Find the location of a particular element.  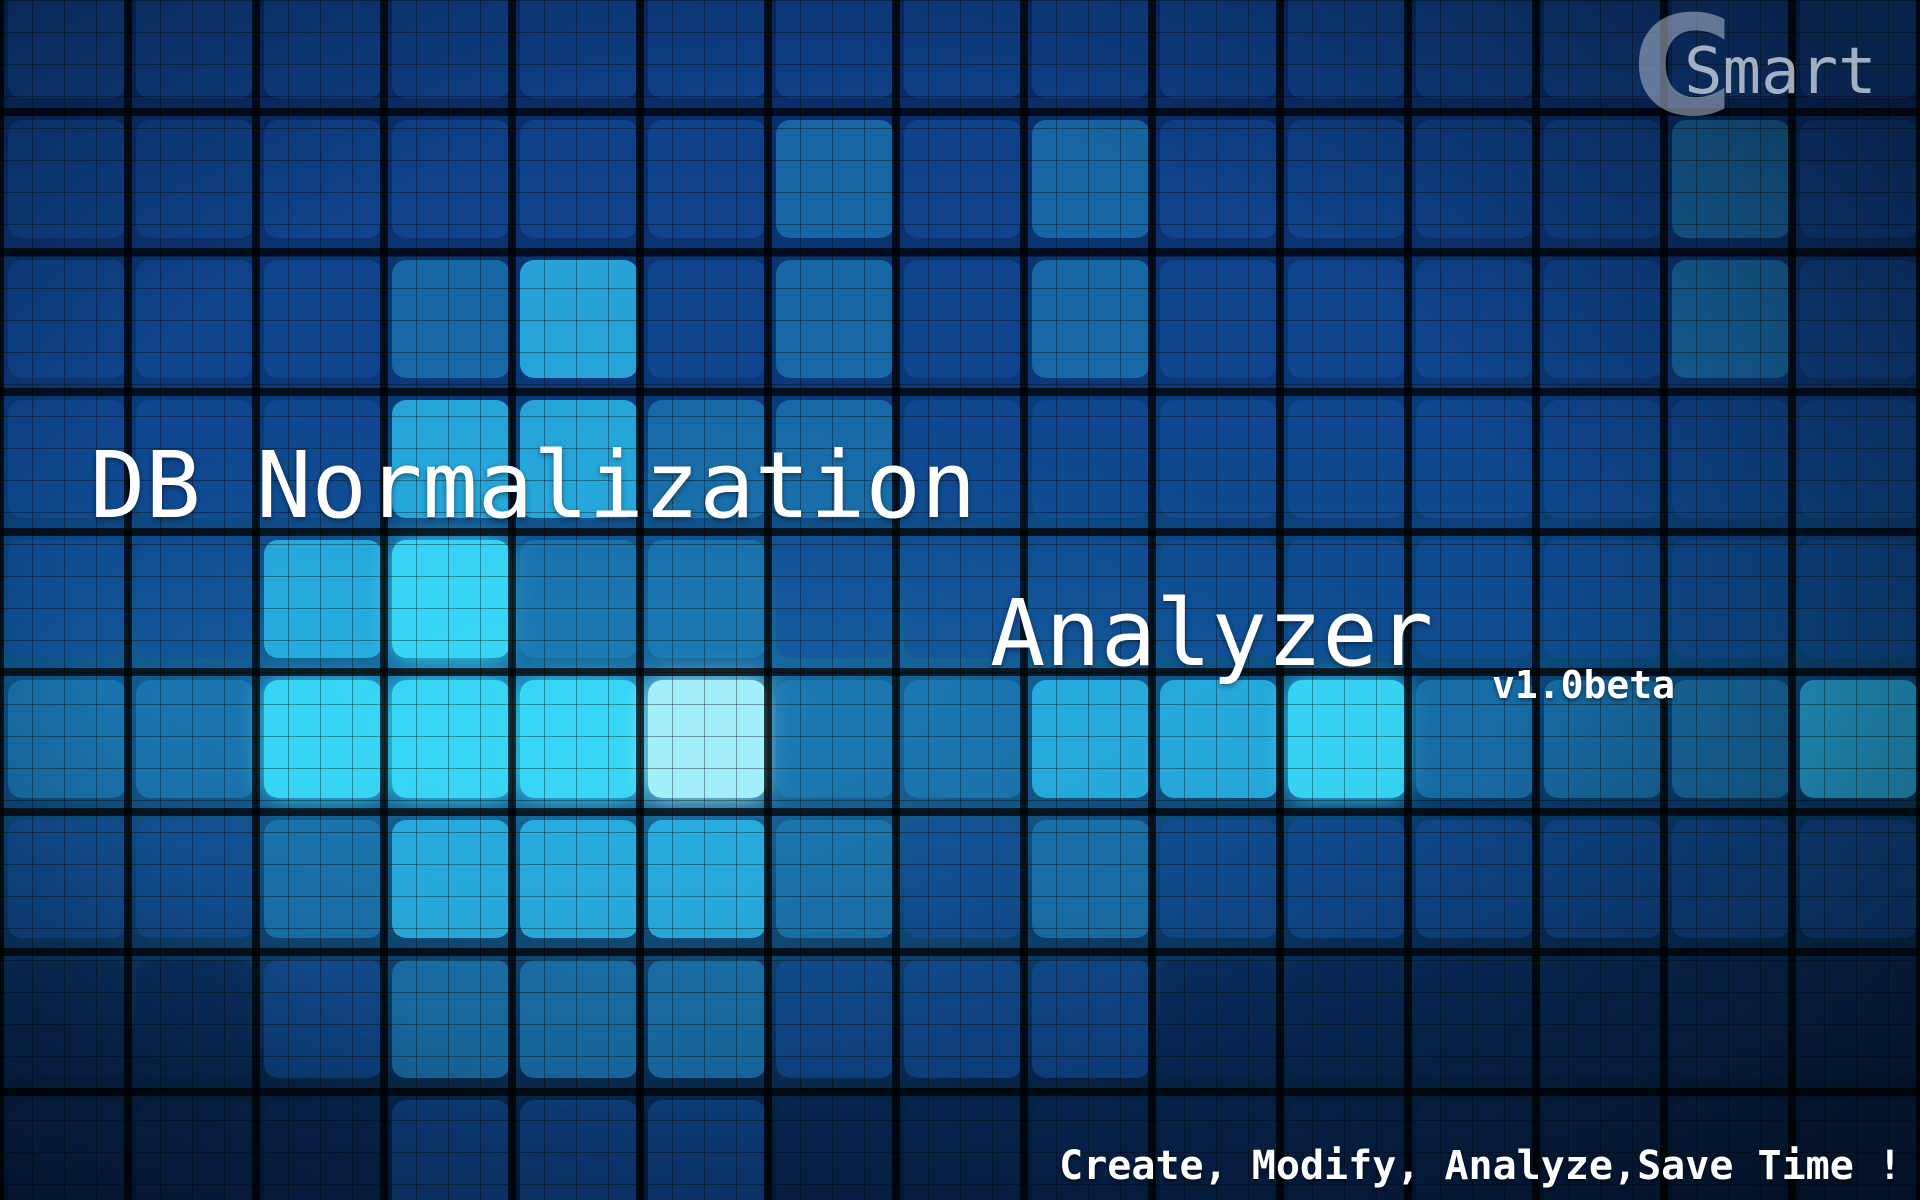

logo-text: Smart is located at coordinates (1780, 72).